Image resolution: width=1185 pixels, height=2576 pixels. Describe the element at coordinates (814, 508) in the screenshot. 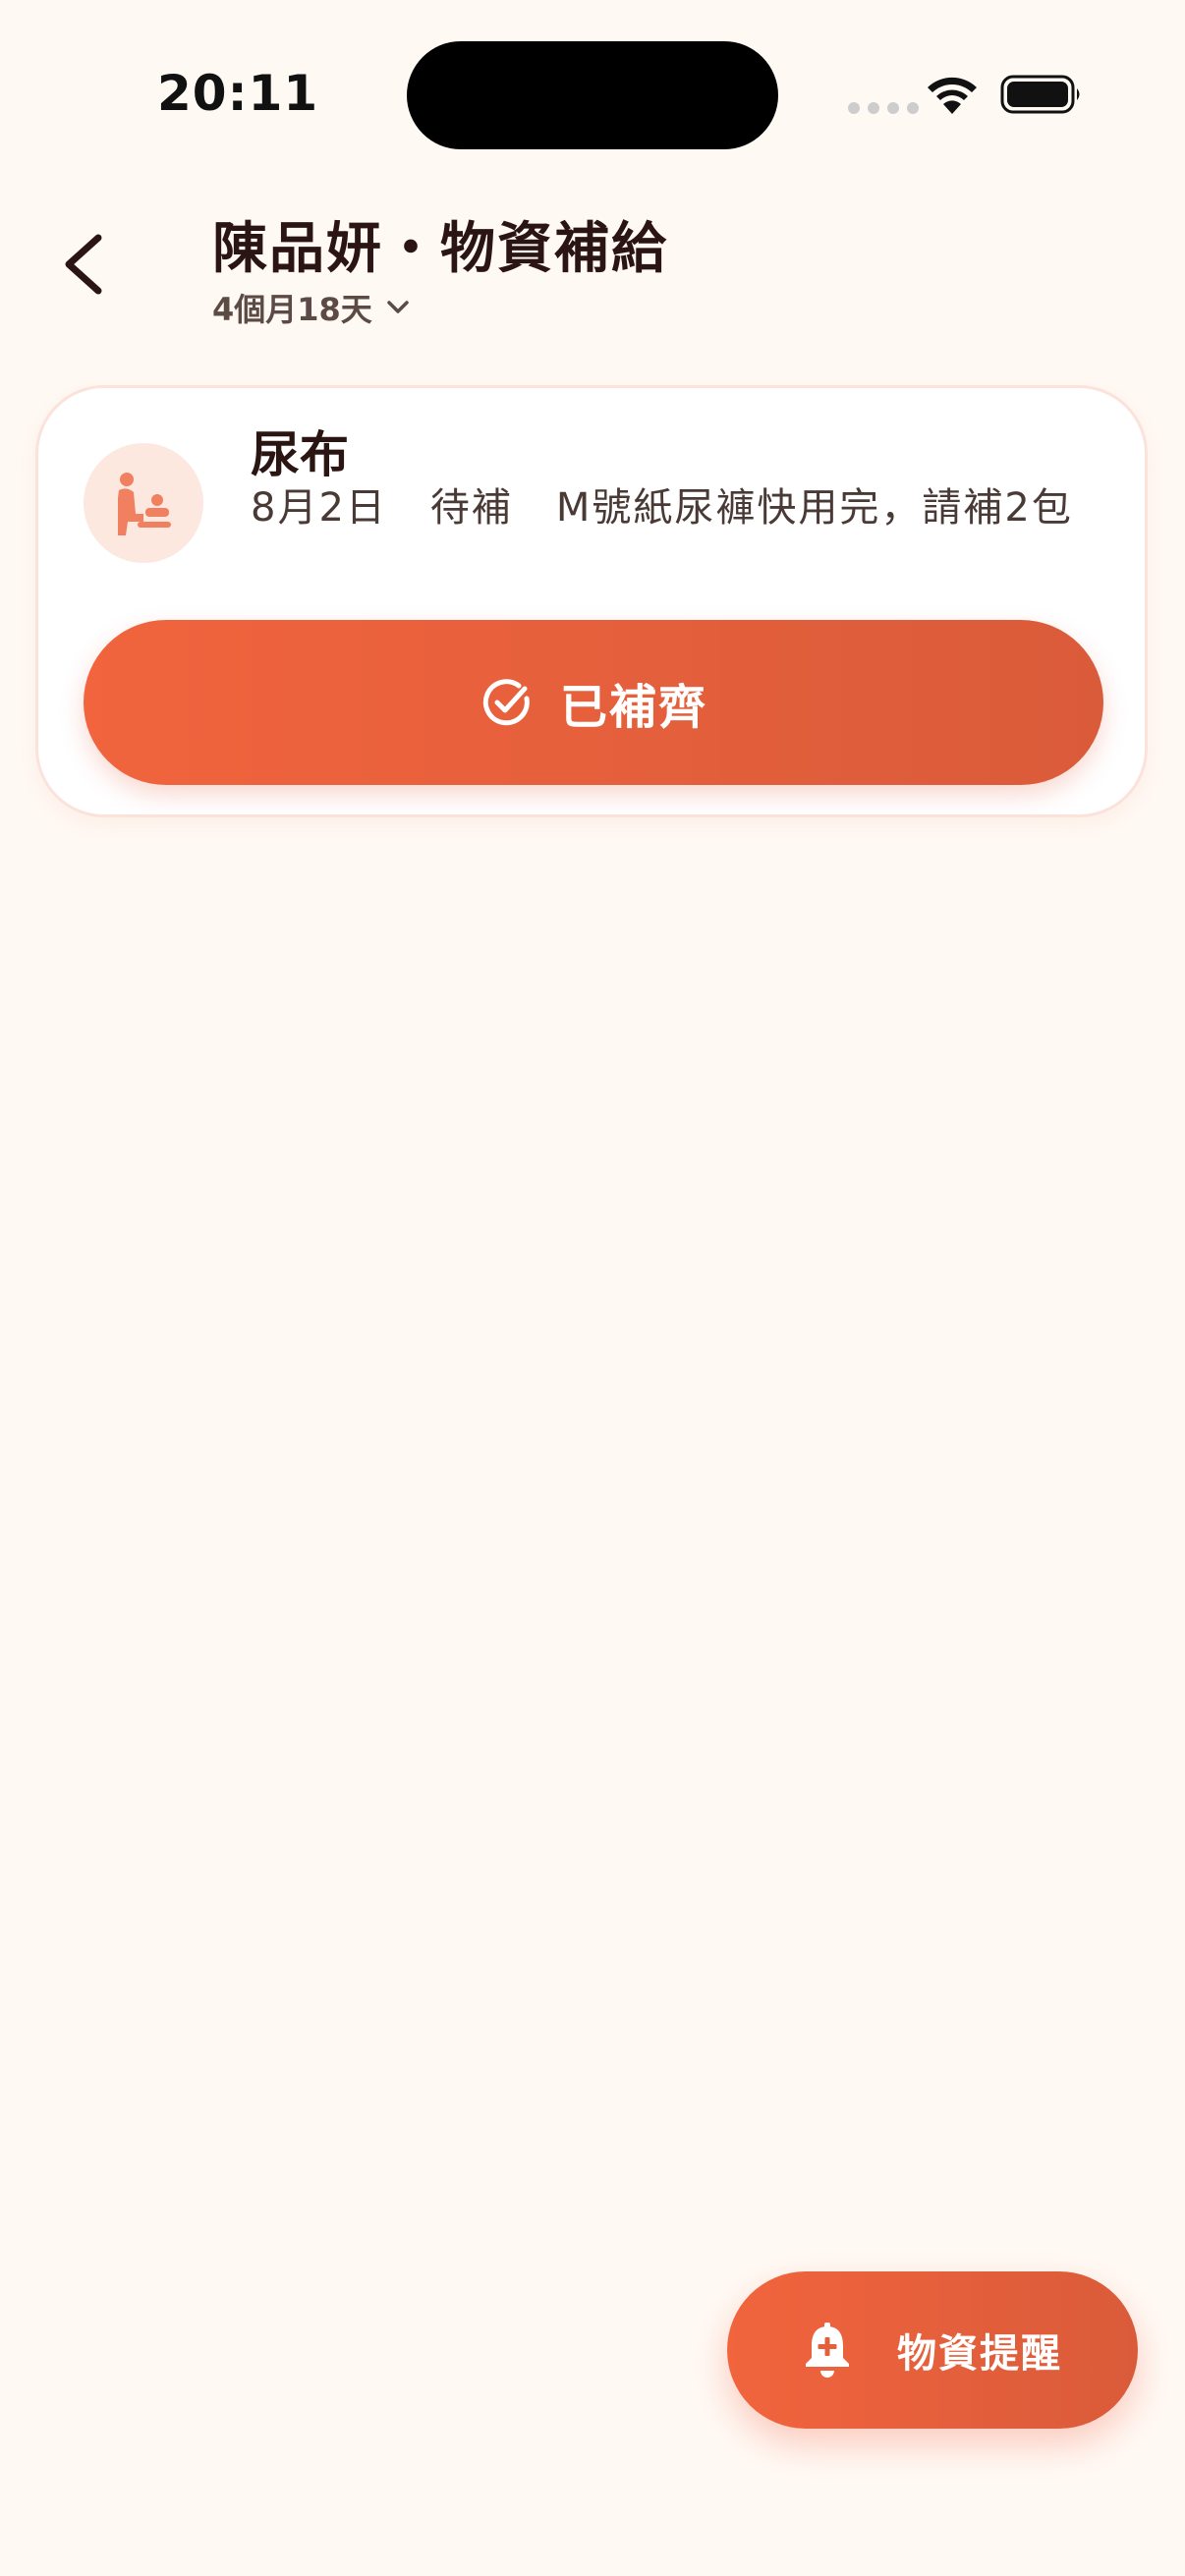

I see `item-note: M號紙尿褲快用完，請補2包` at that location.